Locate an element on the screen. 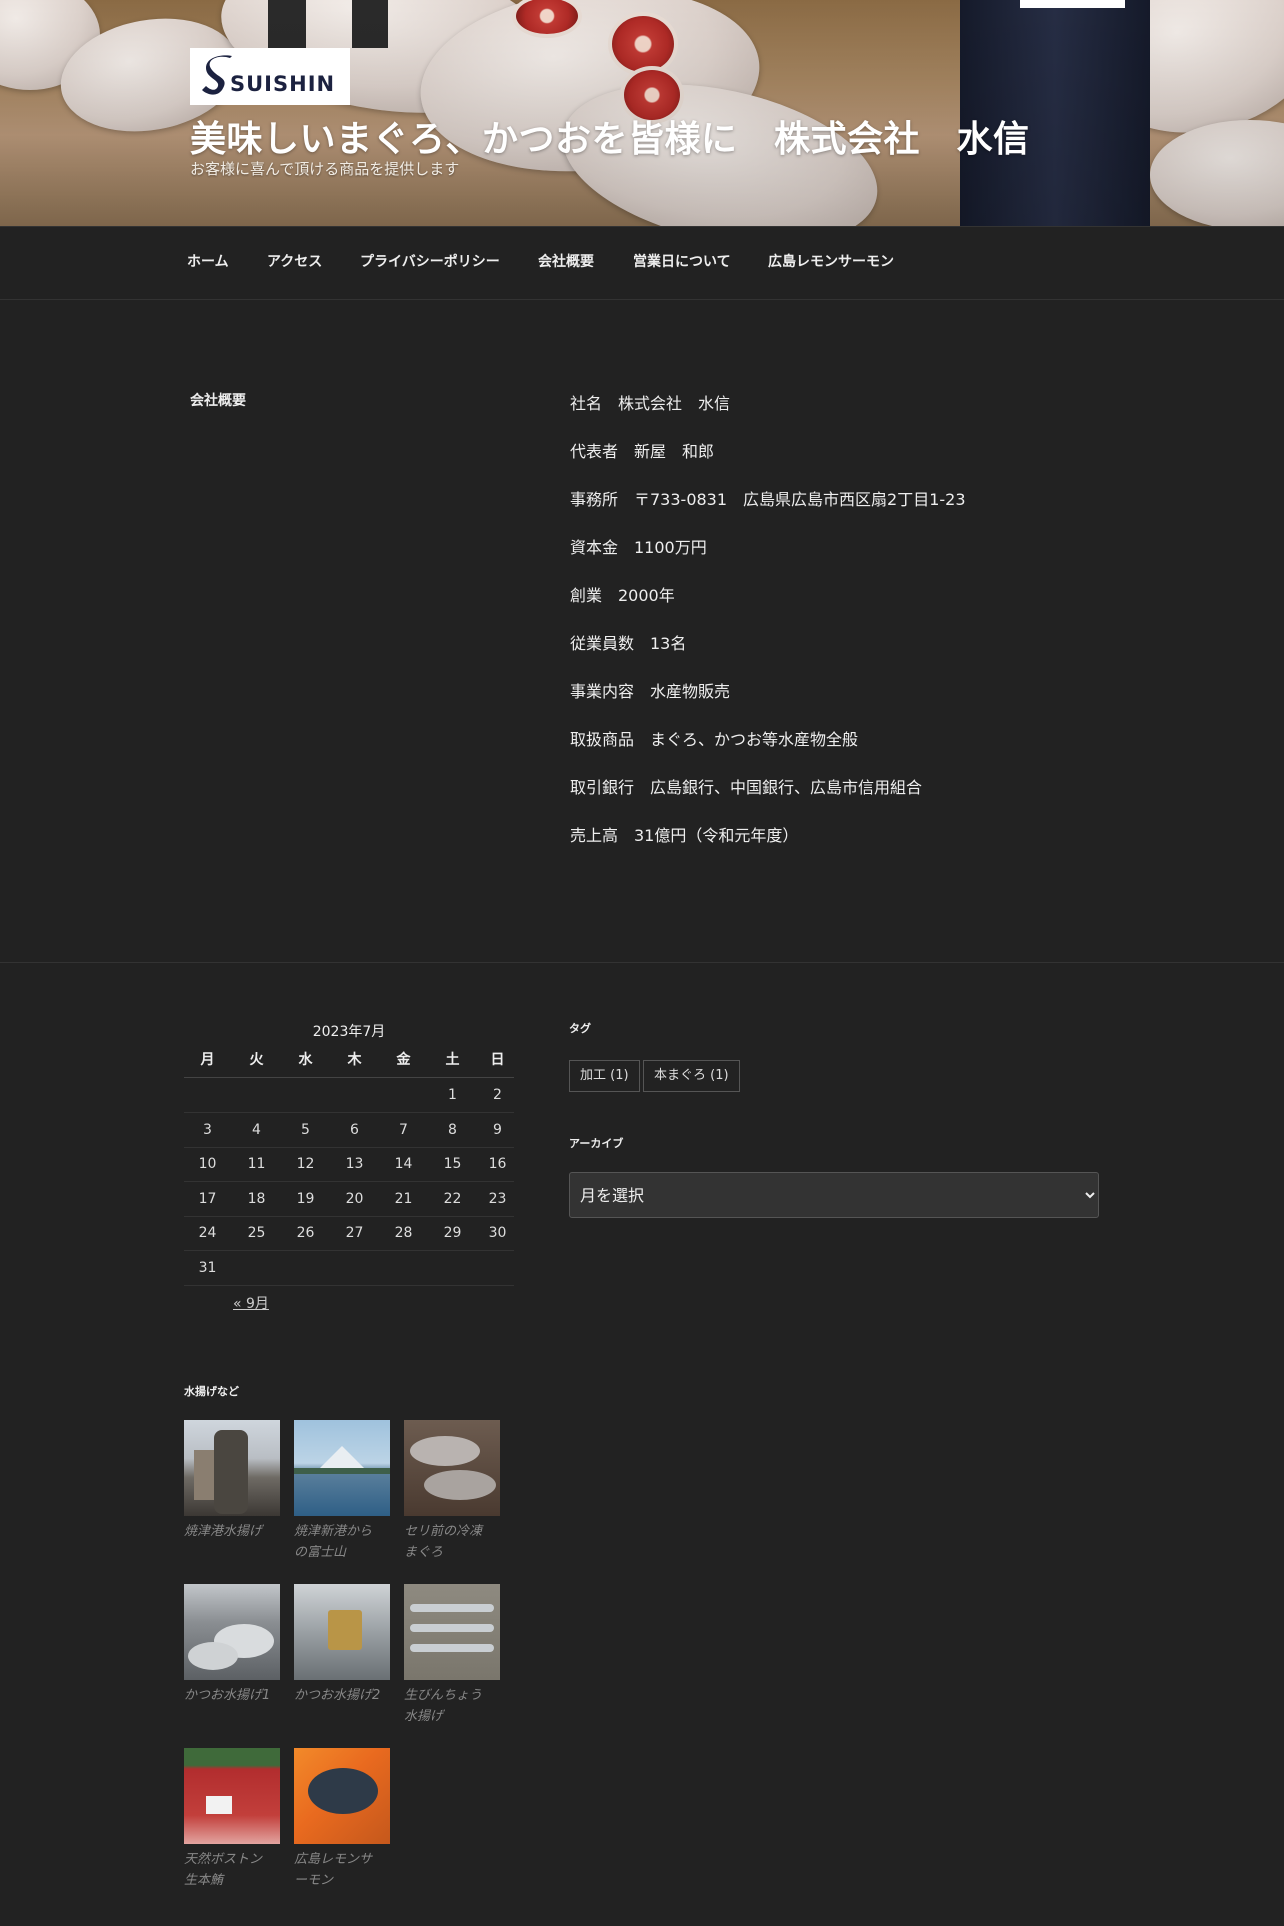 Image resolution: width=1284 pixels, height=1926 pixels. company-info-line: 従業員数 13名 is located at coordinates (628, 643).